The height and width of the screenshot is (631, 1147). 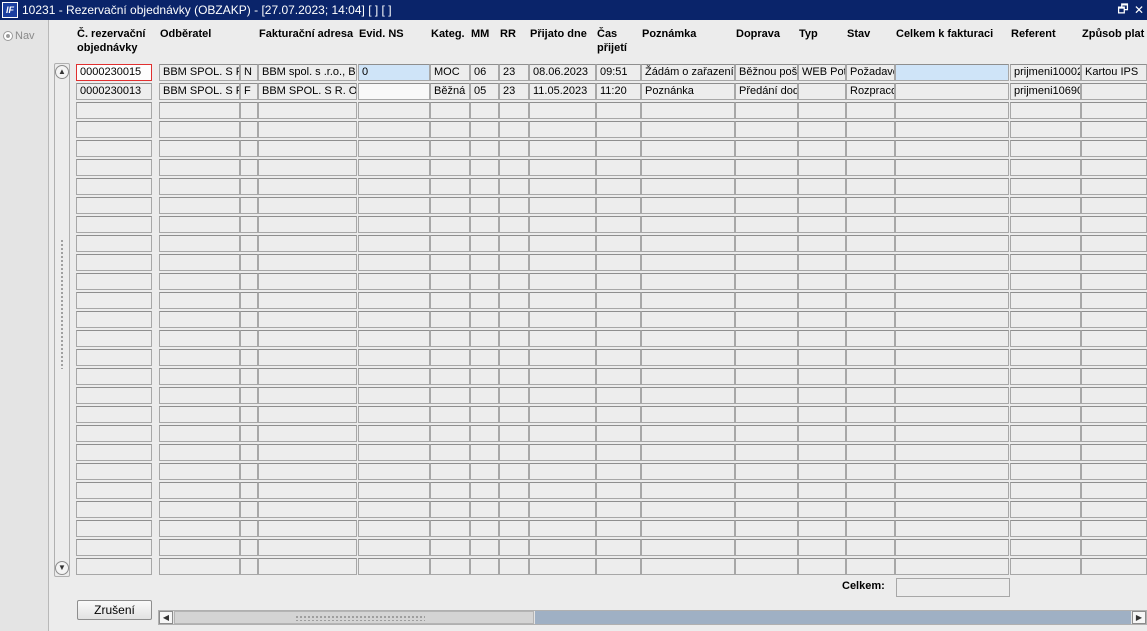 I want to click on nav-toggle: Nav, so click(x=19, y=36).